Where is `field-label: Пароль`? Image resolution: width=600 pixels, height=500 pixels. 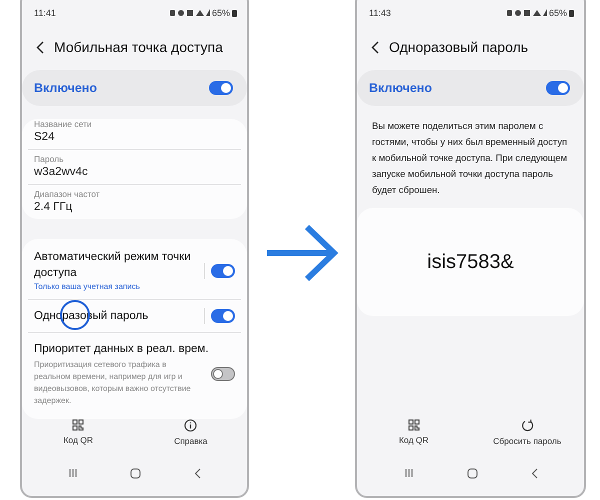 field-label: Пароль is located at coordinates (49, 159).